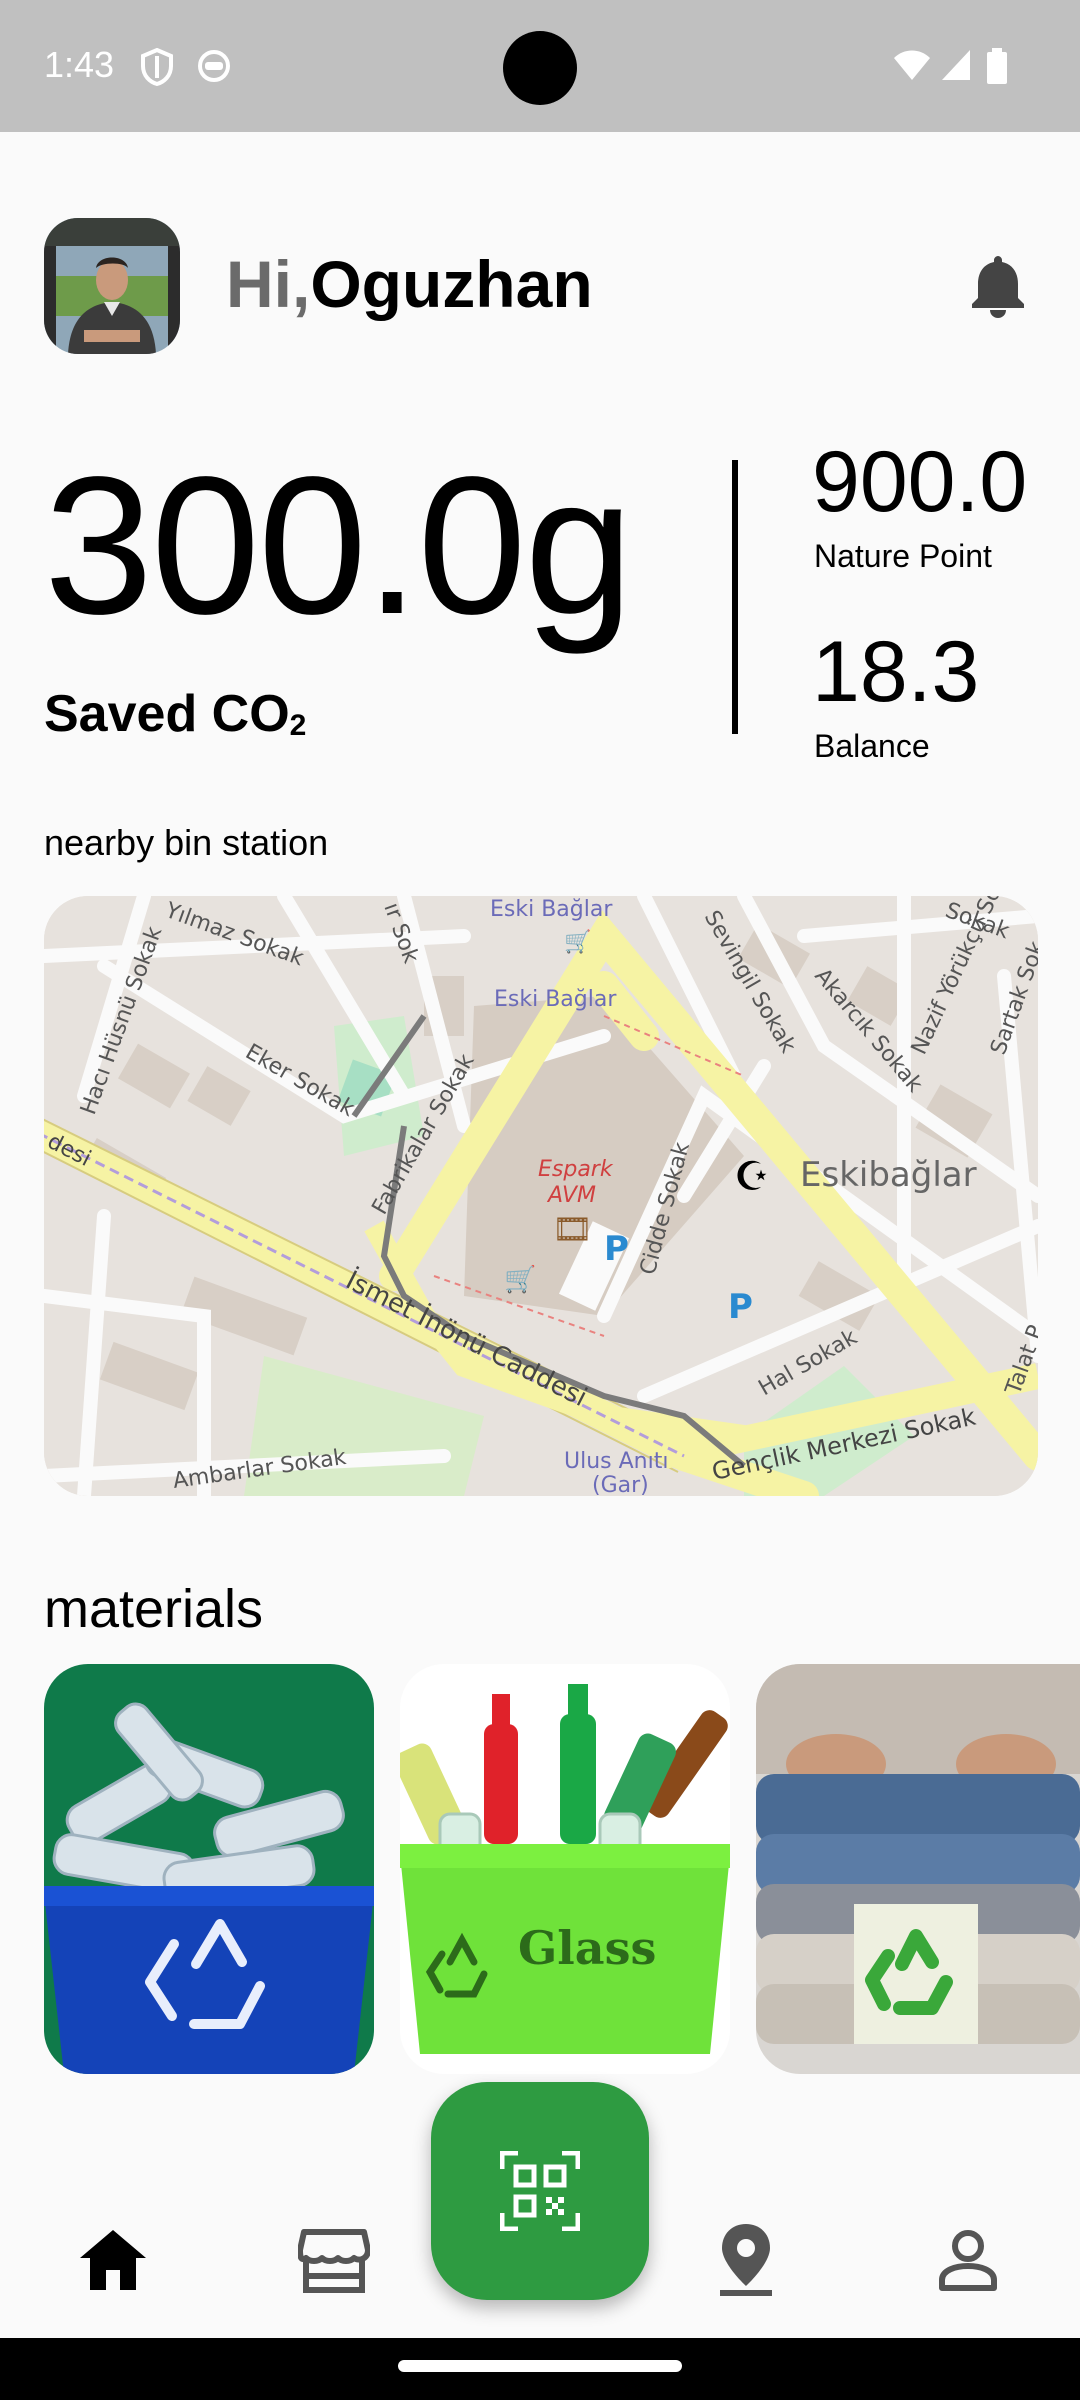  I want to click on user-name: Oguzhan, so click(451, 284).